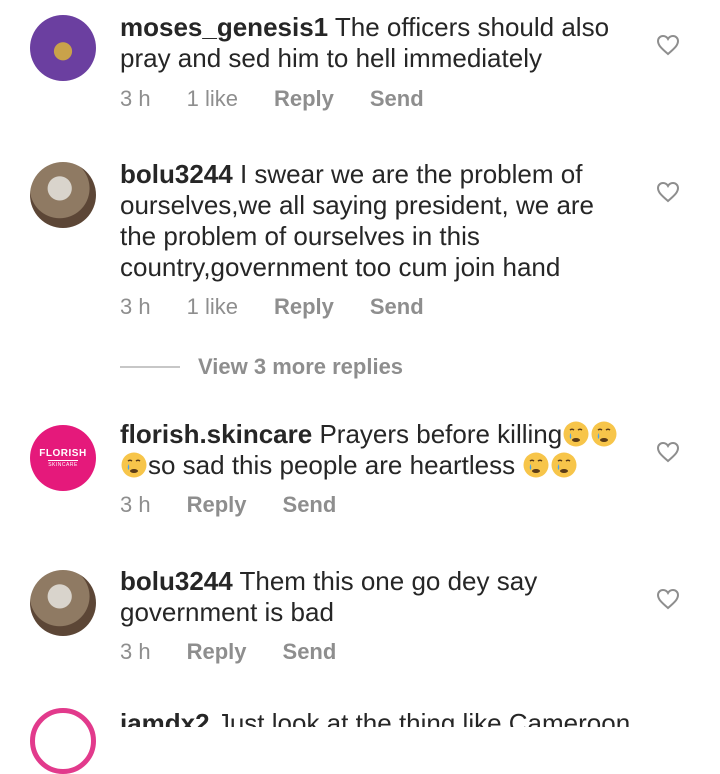  What do you see at coordinates (224, 27) in the screenshot?
I see `comment-username: moses_genesis1` at bounding box center [224, 27].